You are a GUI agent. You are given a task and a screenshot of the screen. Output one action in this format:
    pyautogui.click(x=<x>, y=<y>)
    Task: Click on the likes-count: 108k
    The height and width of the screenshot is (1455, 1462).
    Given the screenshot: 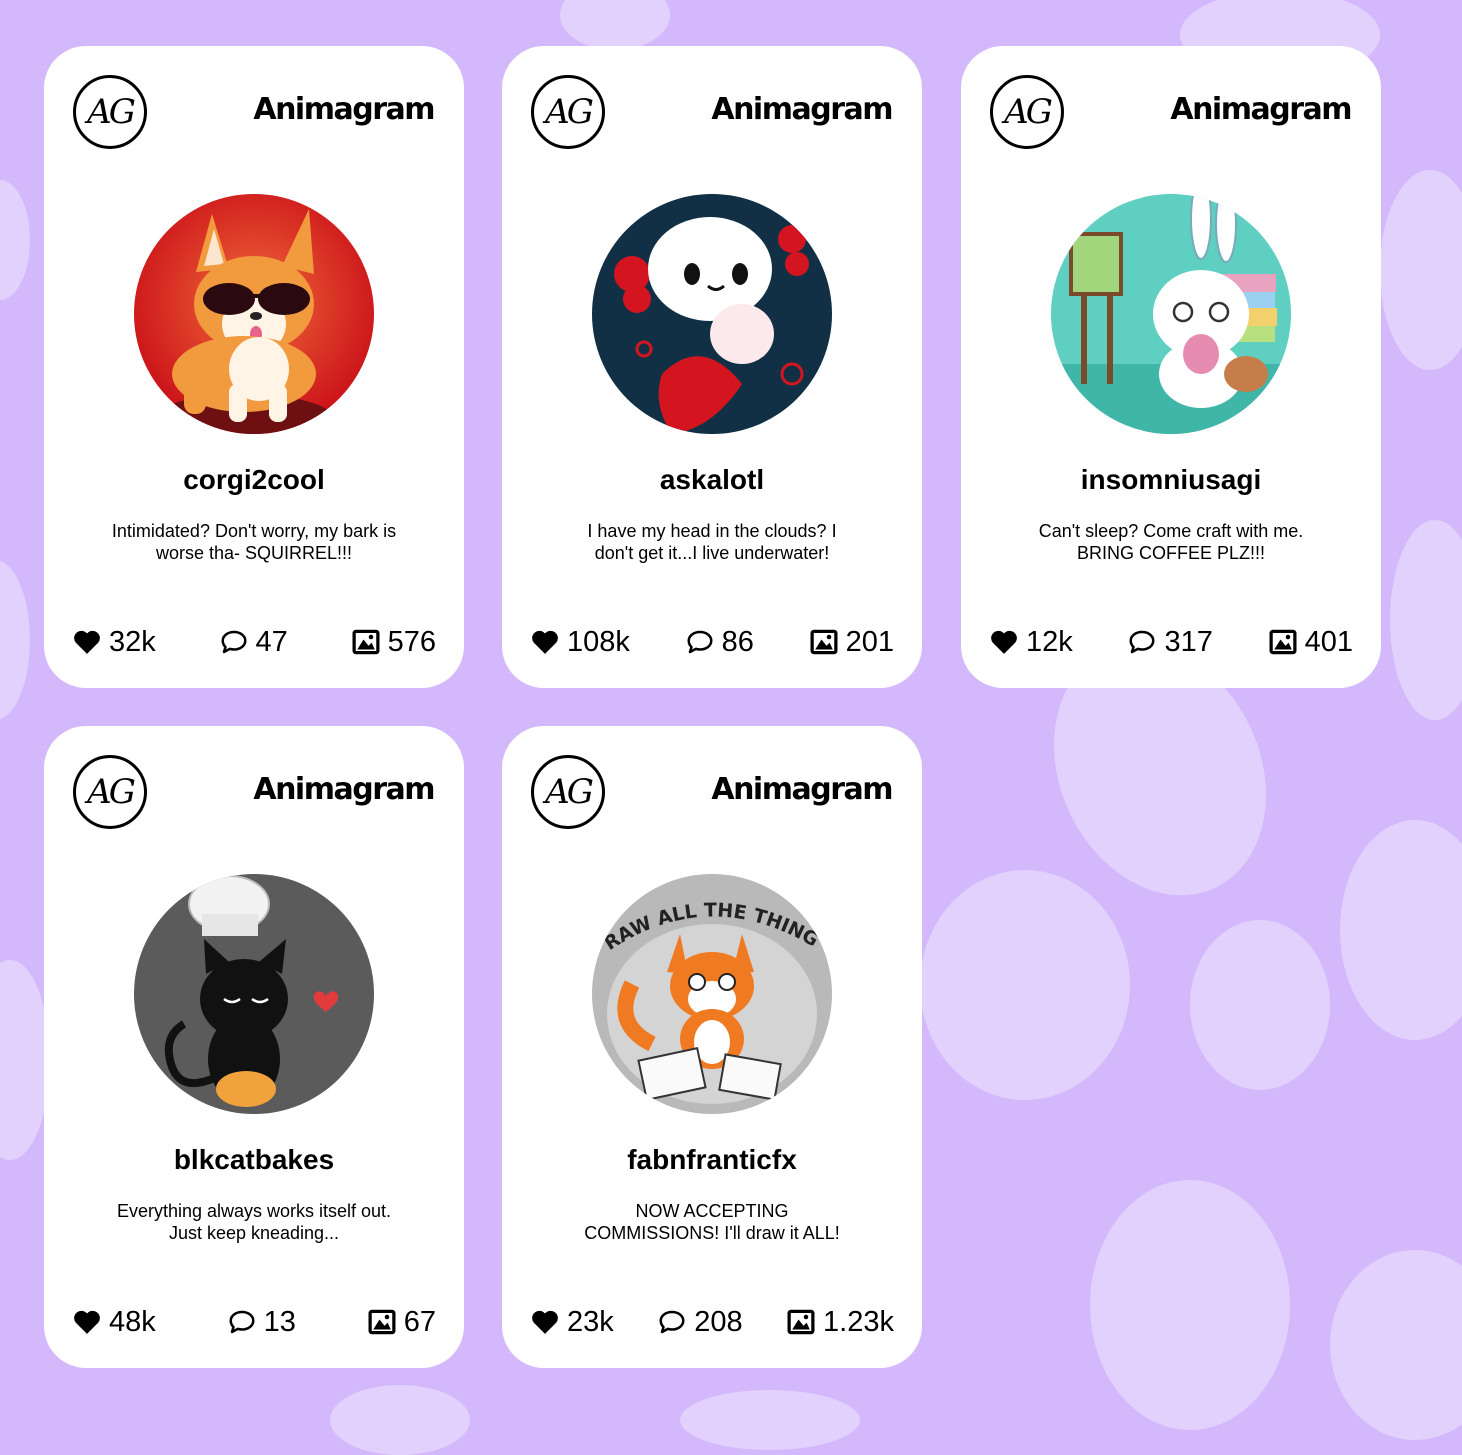 What is the action you would take?
    pyautogui.click(x=598, y=641)
    